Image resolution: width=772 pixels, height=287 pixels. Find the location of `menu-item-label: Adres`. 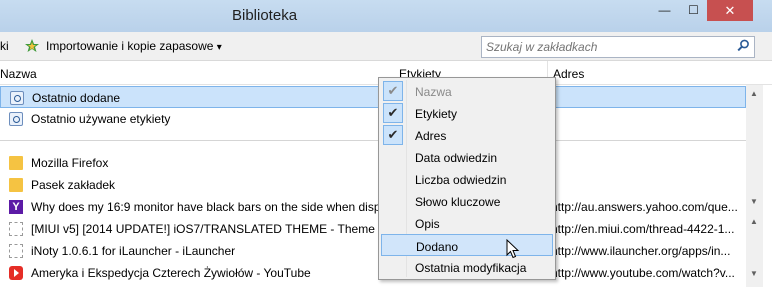

menu-item-label: Adres is located at coordinates (431, 136).